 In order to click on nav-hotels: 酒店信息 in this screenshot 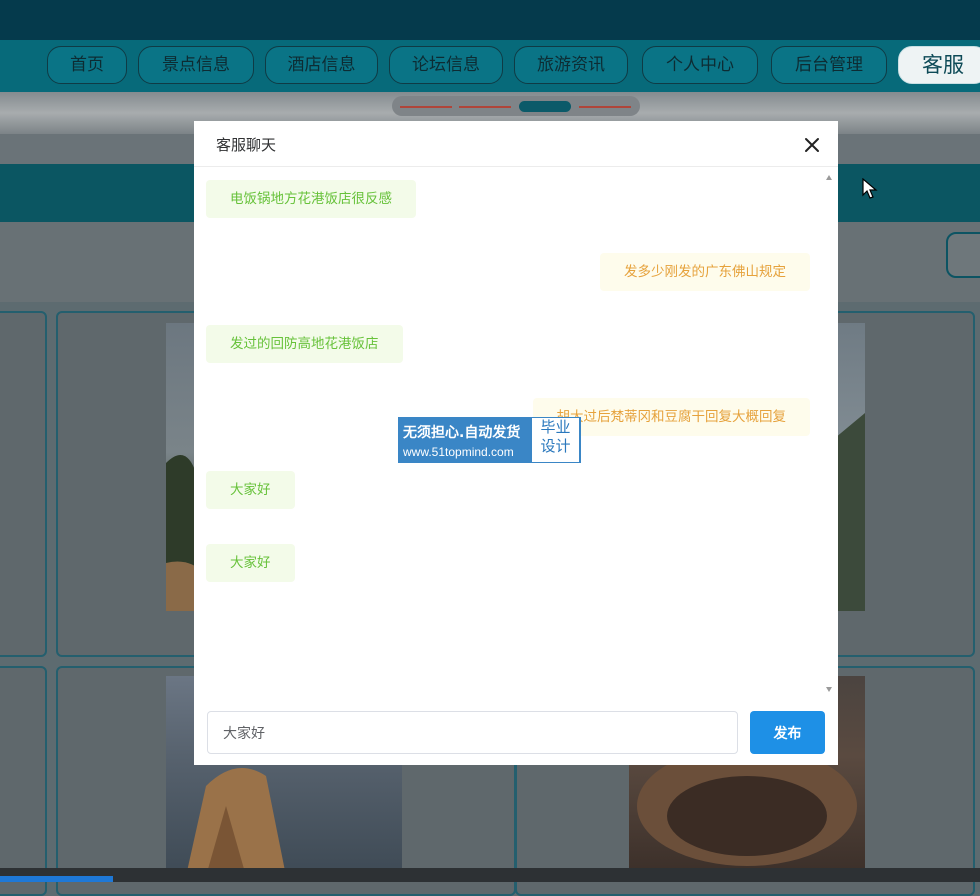, I will do `click(321, 65)`.